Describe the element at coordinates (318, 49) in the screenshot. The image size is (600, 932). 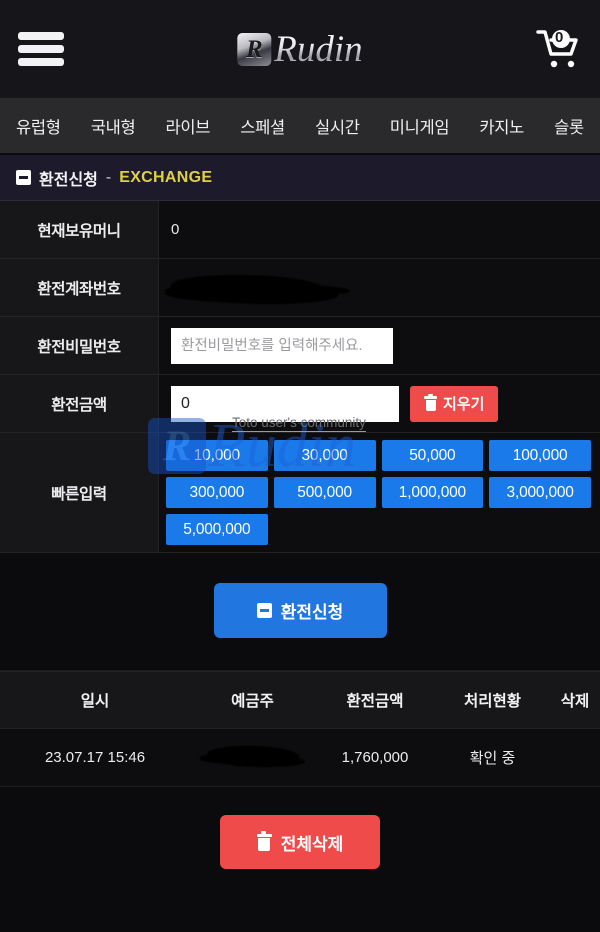
I see `brand-name: Rudin` at that location.